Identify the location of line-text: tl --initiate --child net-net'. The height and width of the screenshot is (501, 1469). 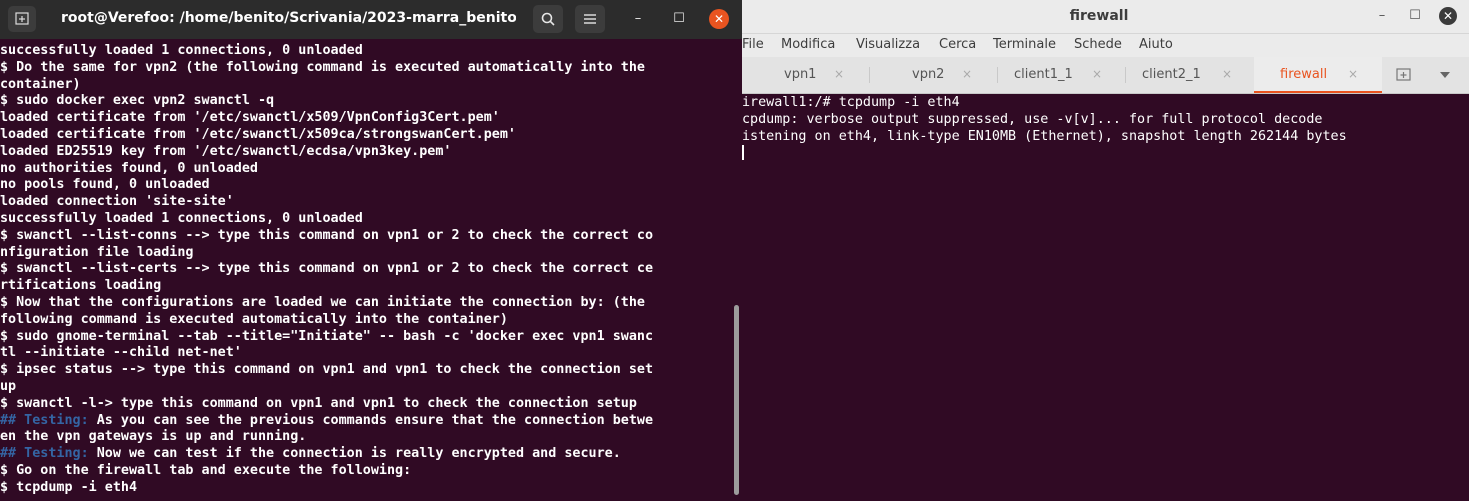
(121, 353).